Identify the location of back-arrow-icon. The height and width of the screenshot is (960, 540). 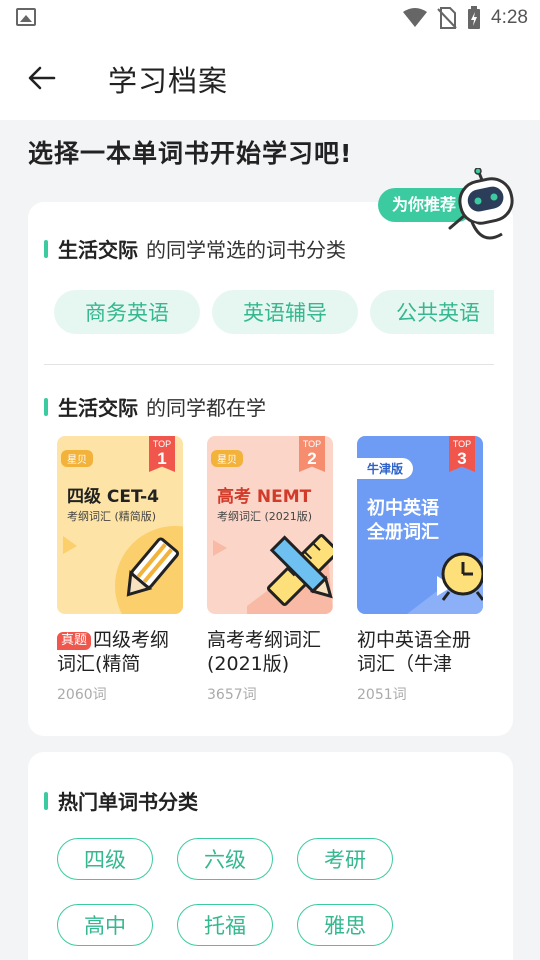
(42, 78).